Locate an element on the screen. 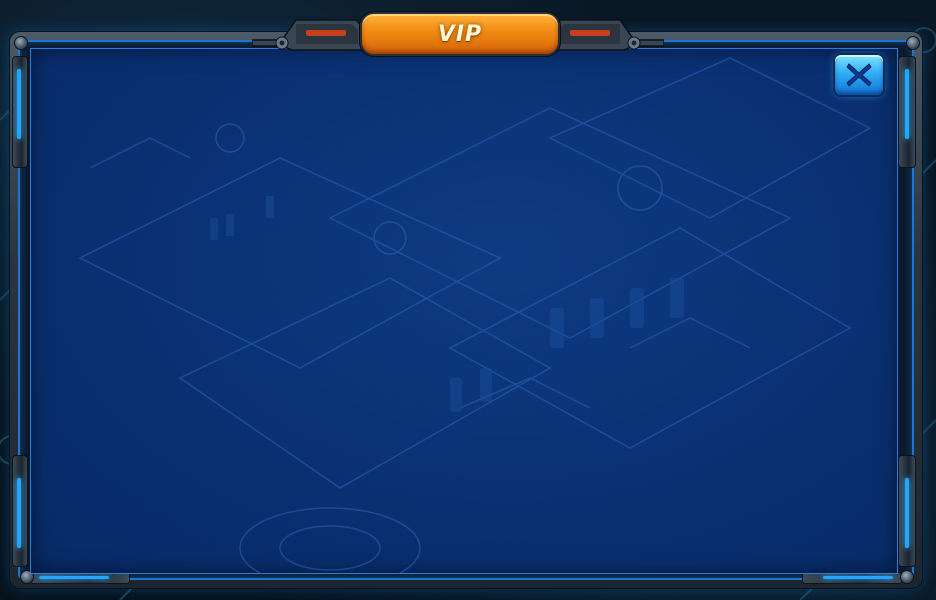  header-bracket-left is located at coordinates (308, 35).